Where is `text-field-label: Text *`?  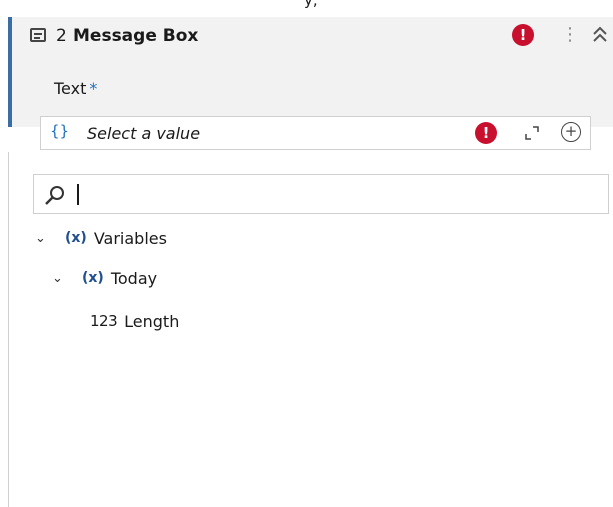 text-field-label: Text * is located at coordinates (75, 88).